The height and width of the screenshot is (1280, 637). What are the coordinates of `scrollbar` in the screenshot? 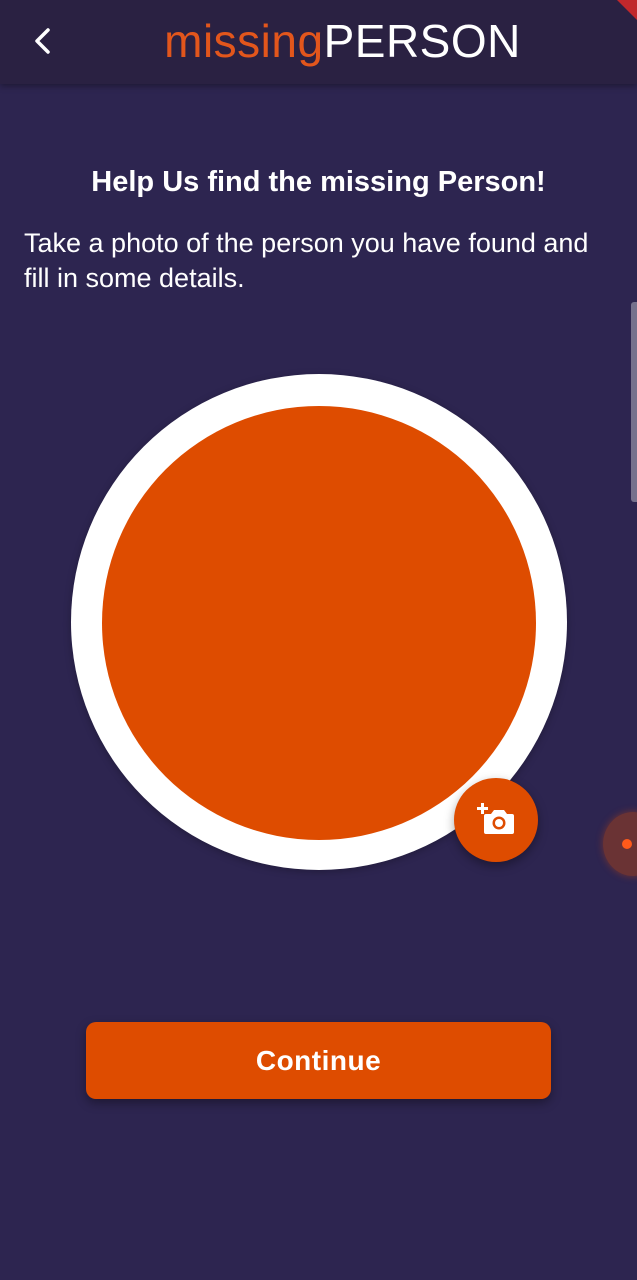 It's located at (634, 402).